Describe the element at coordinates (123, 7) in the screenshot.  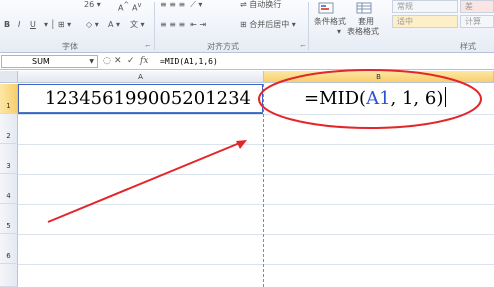
I see `grow-font-button: A^` at that location.